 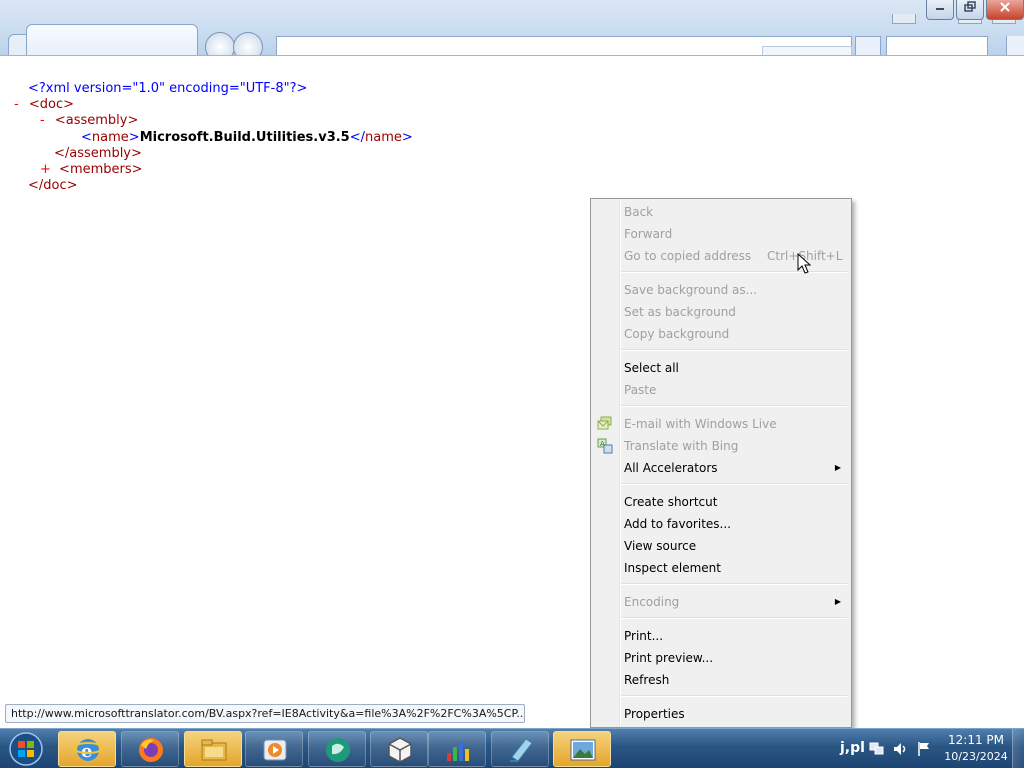 I want to click on browser-tab, so click(x=112, y=39).